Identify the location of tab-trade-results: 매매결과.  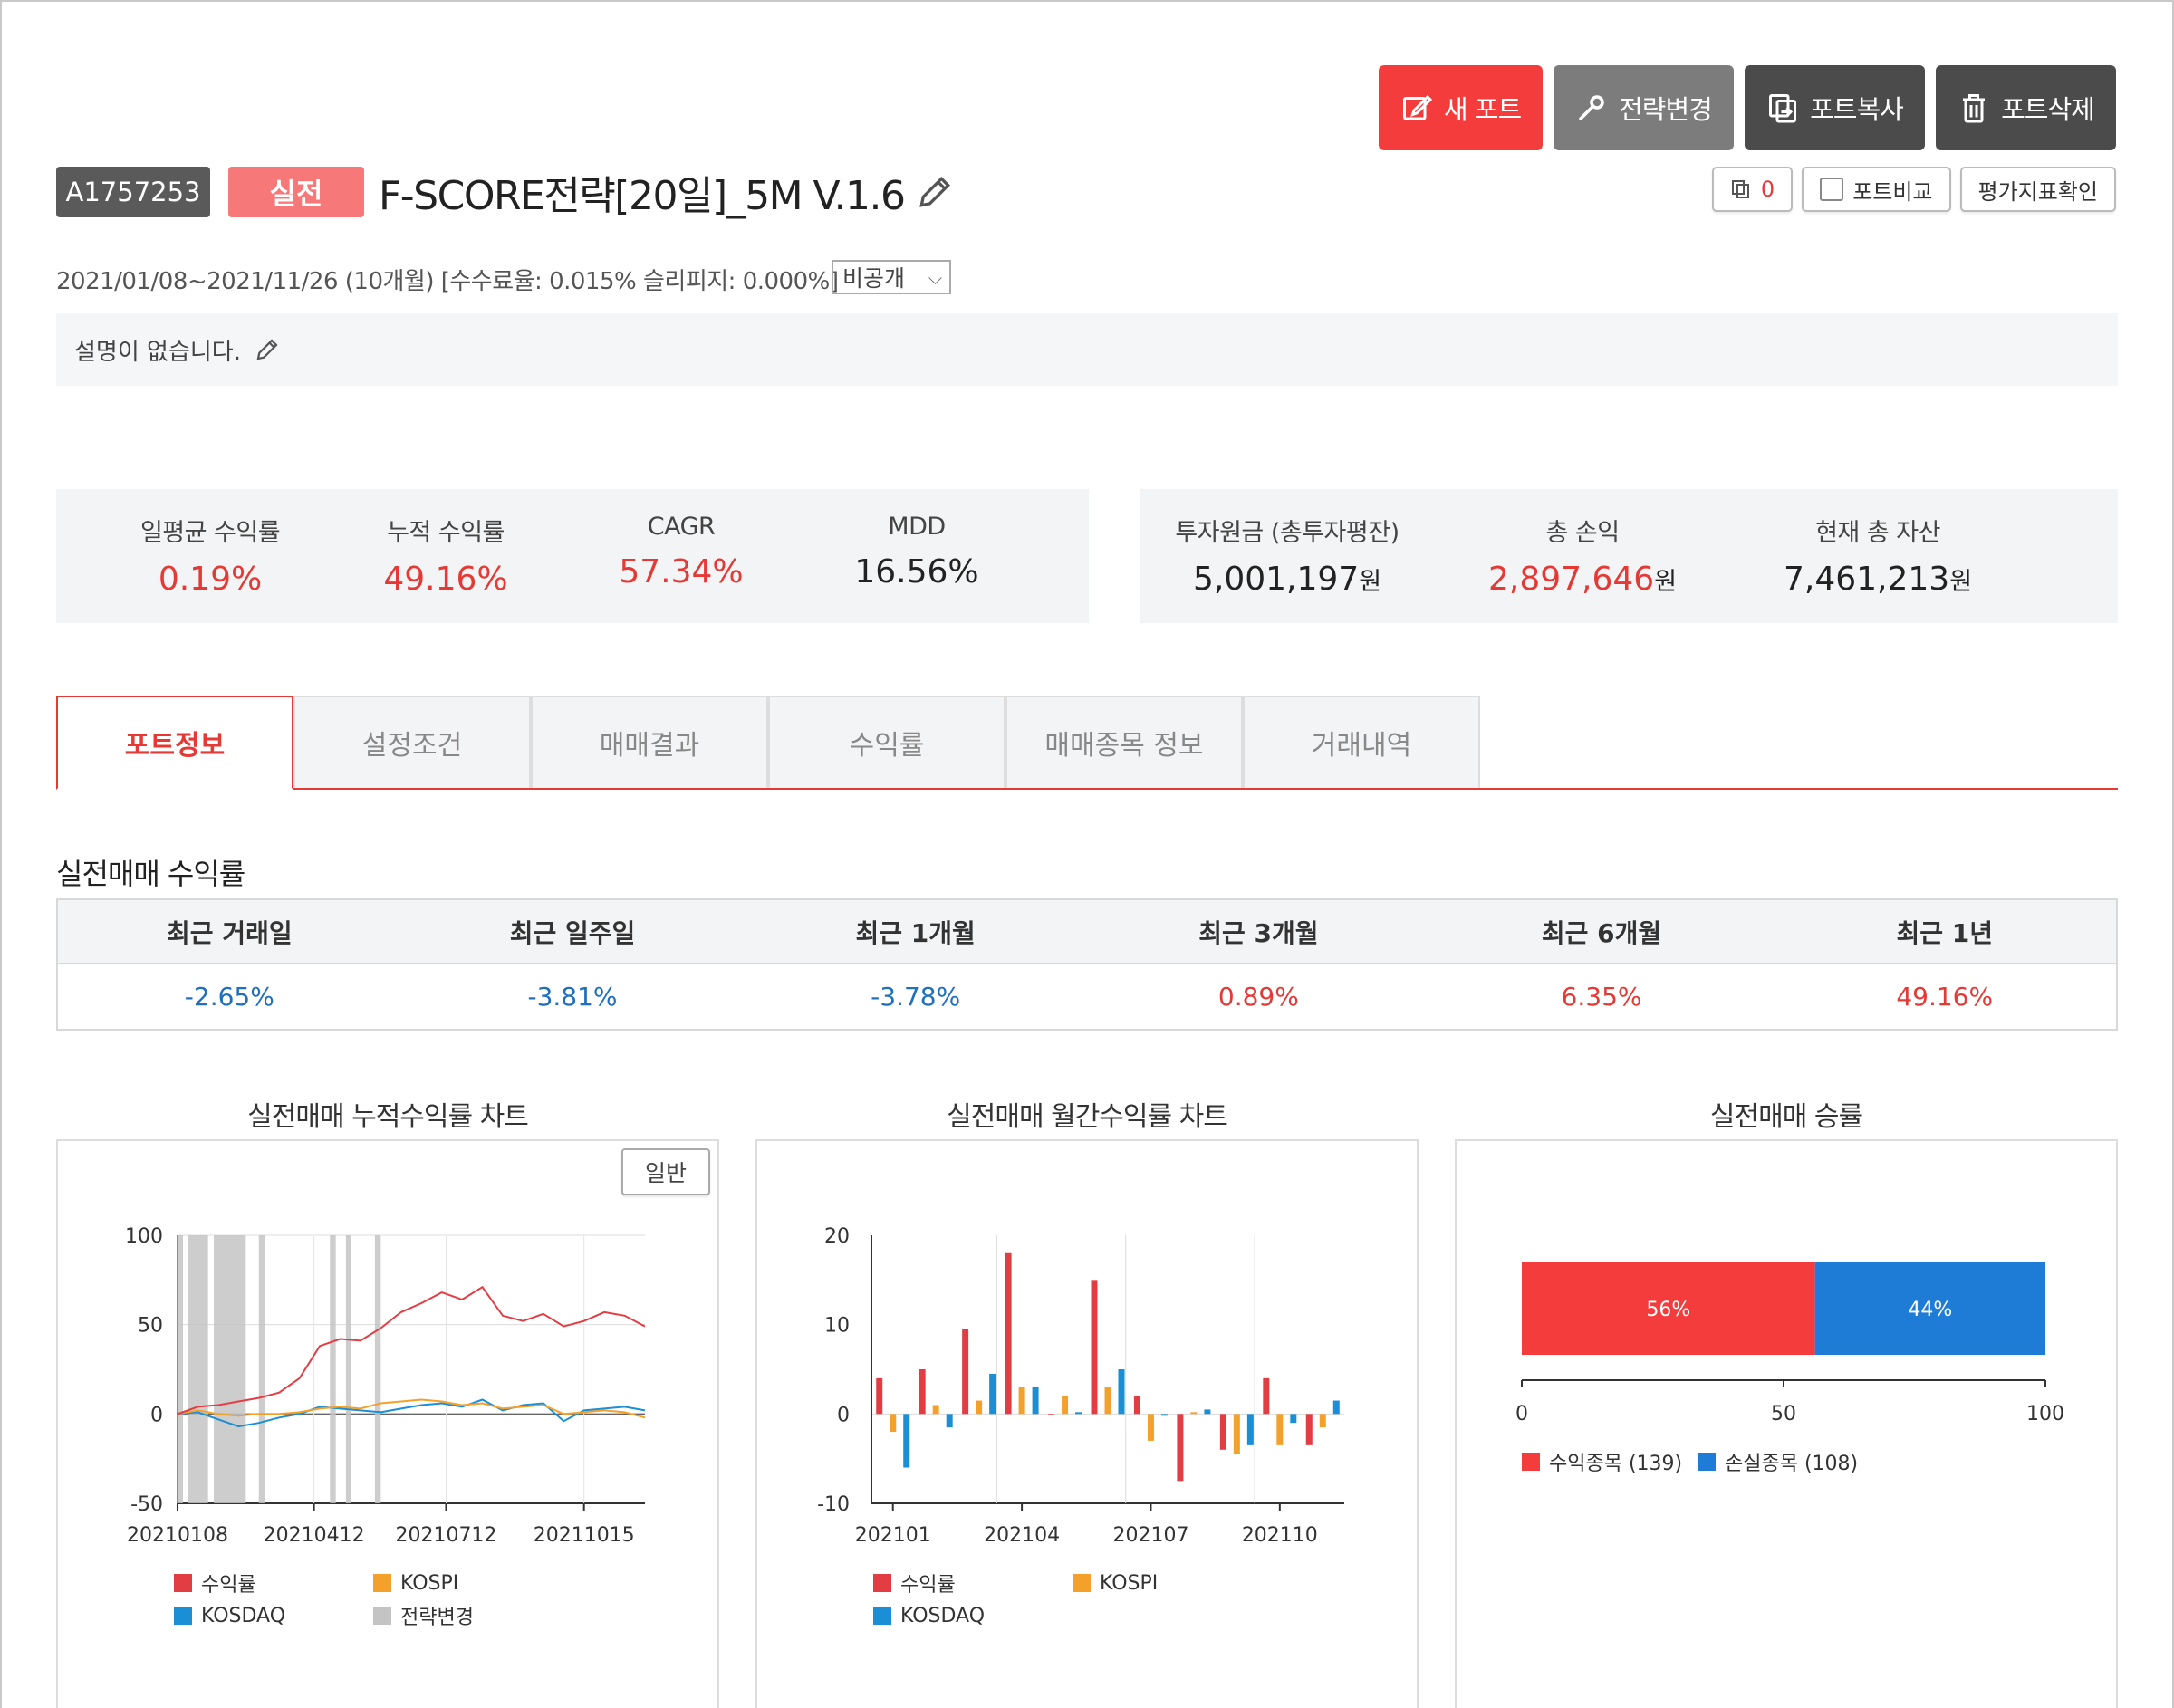
(649, 742).